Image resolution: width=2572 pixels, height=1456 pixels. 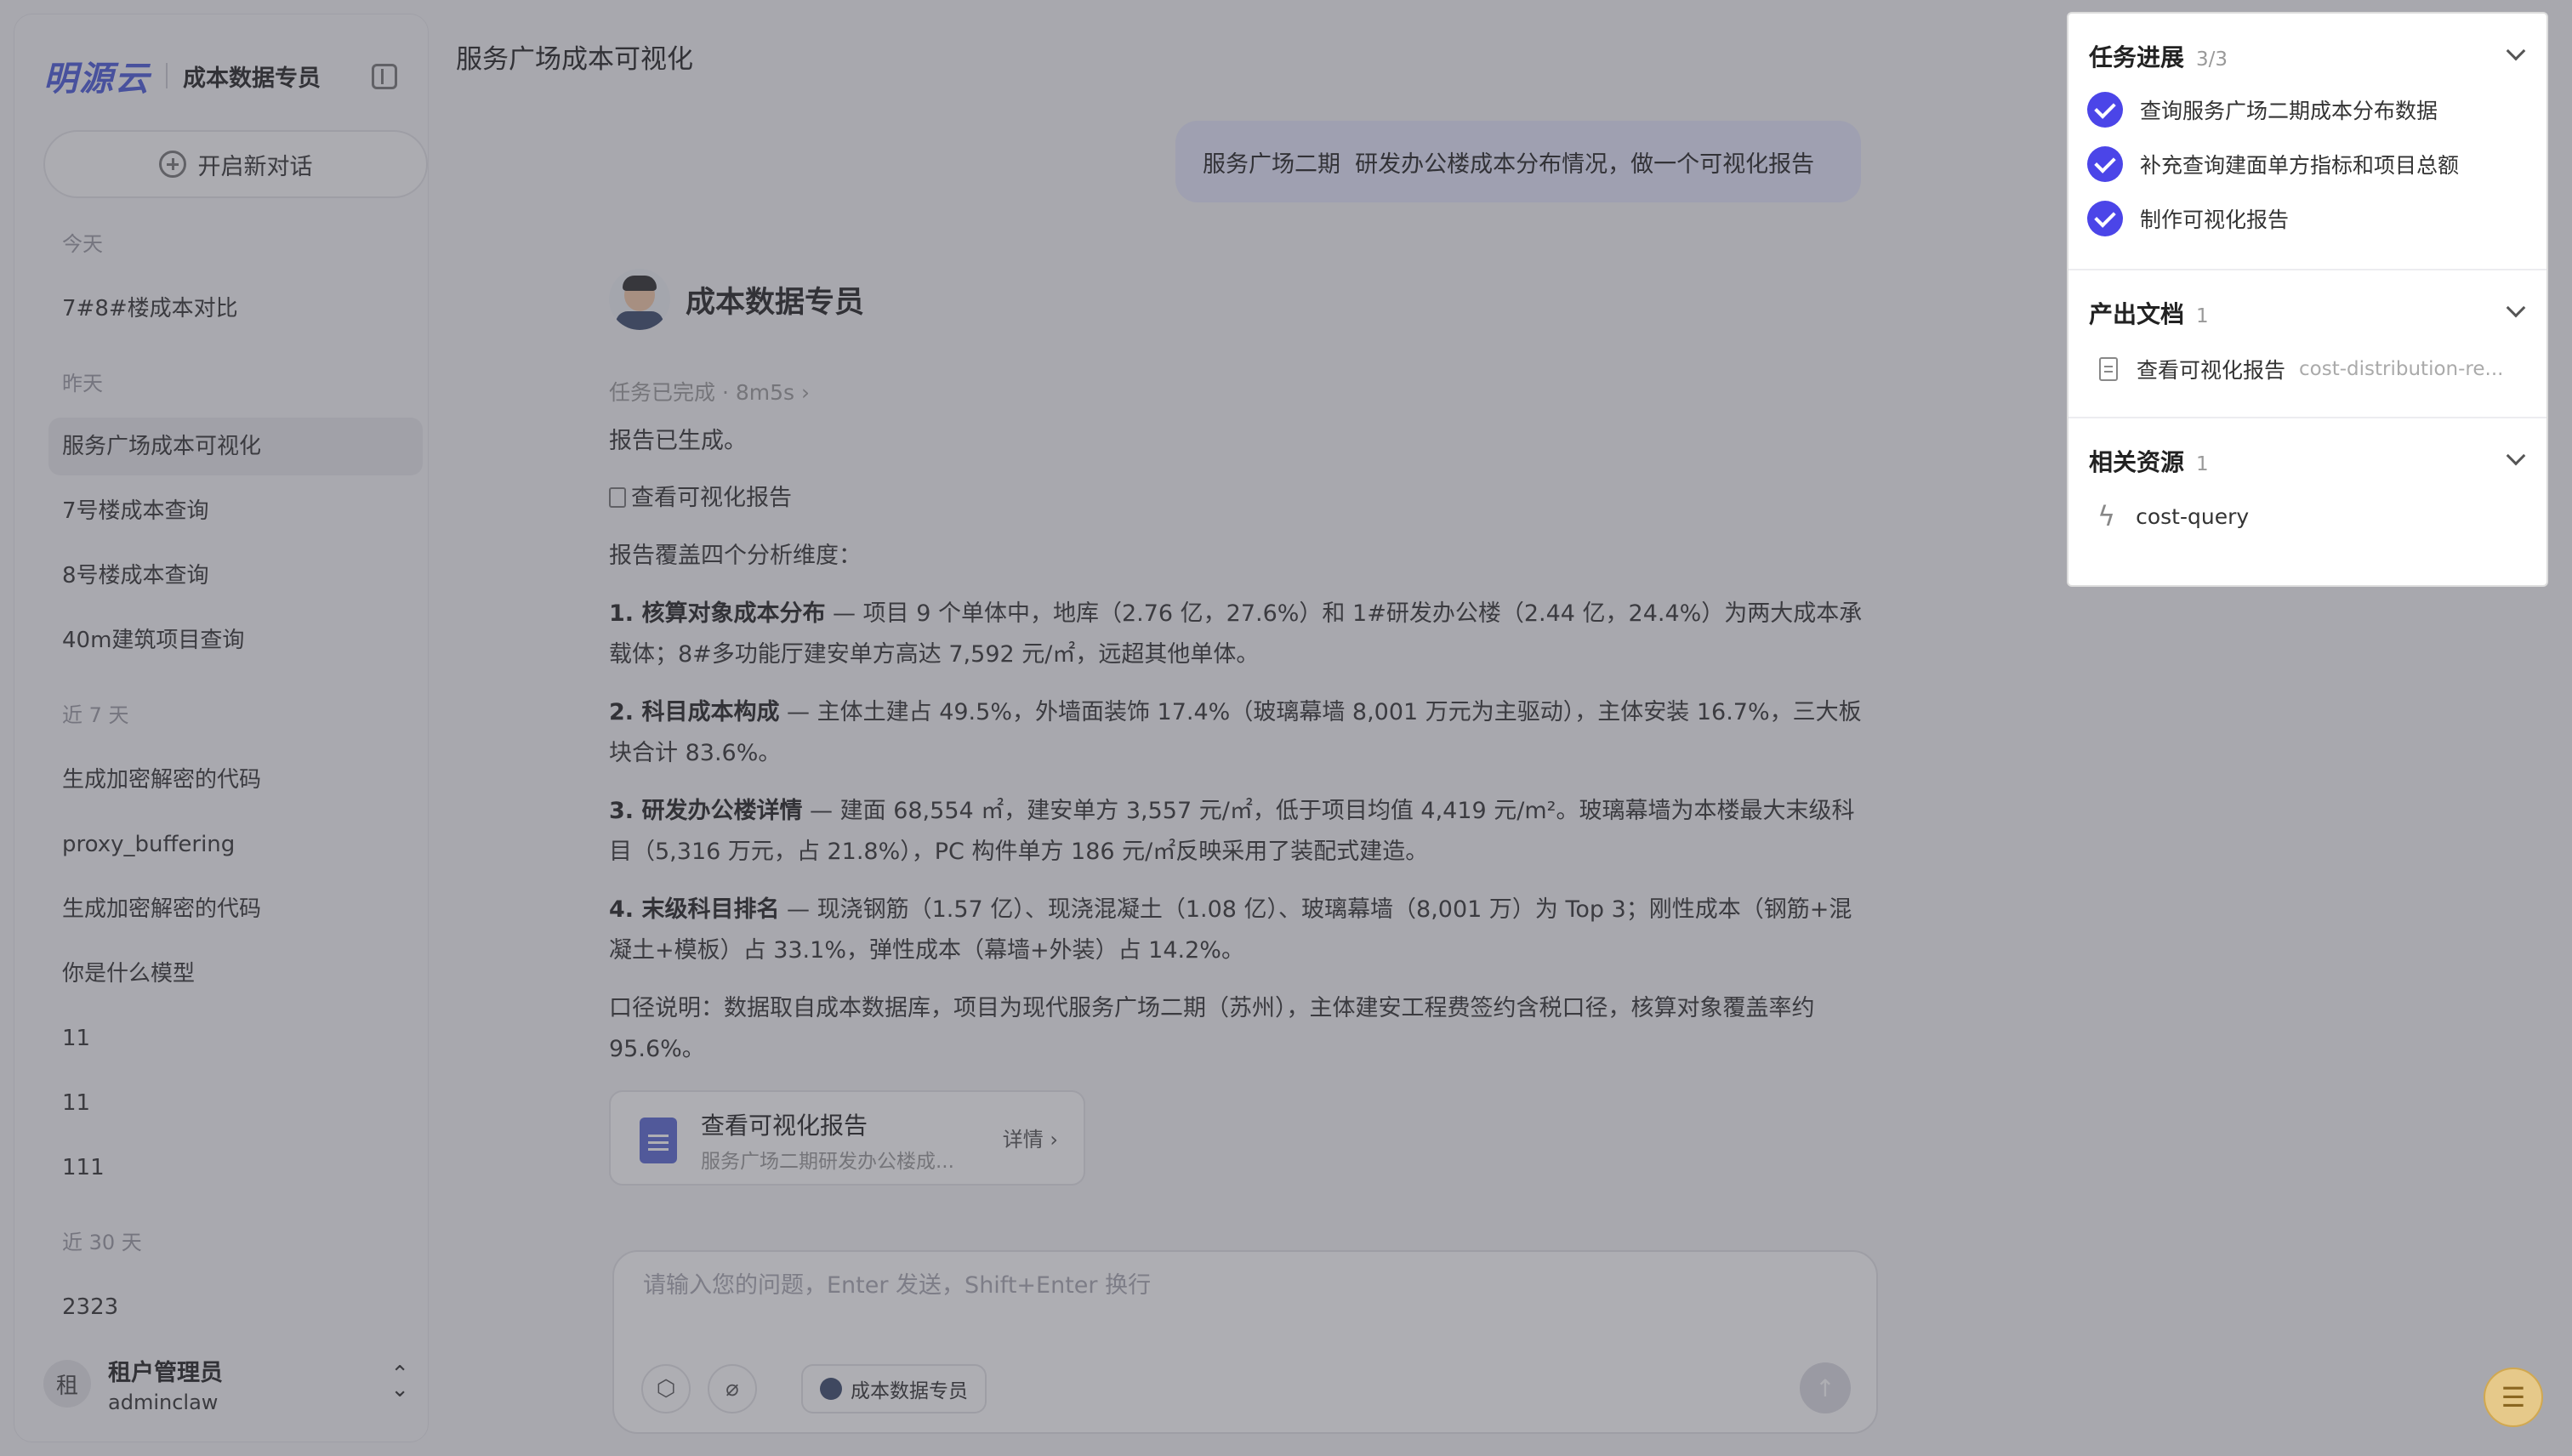 I want to click on task-label: 查询服务广场二期成本分布数据, so click(x=2289, y=111).